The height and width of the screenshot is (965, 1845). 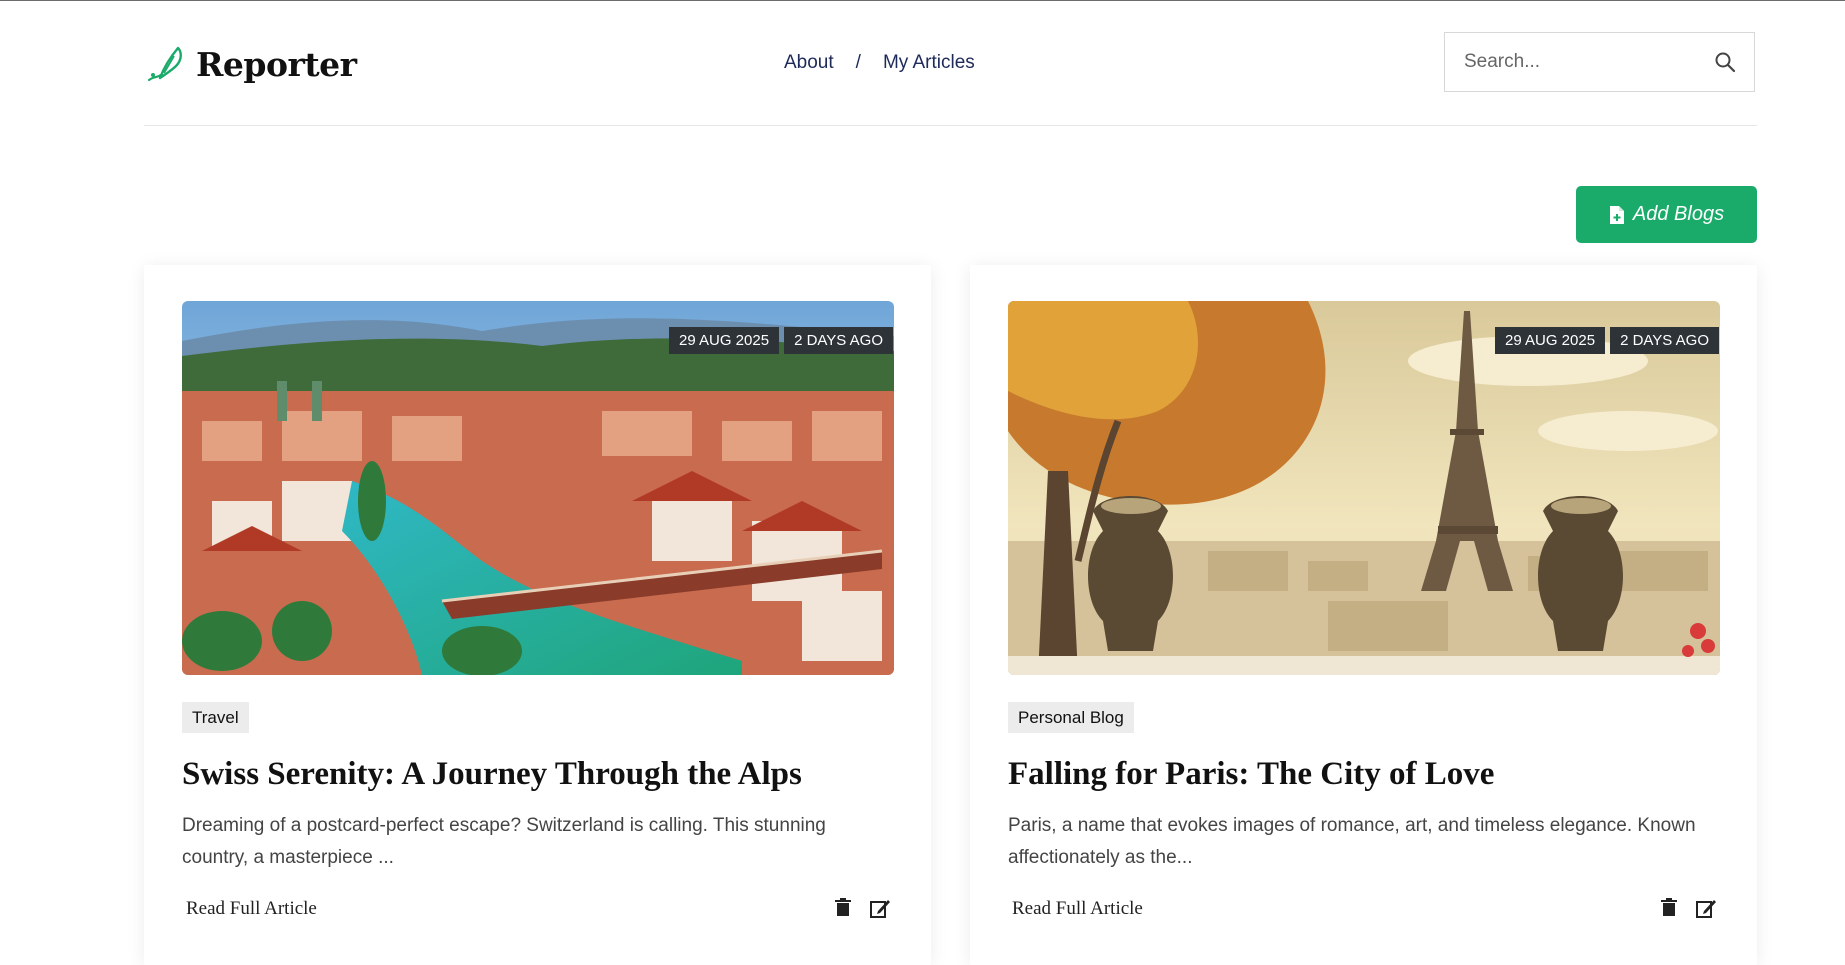 What do you see at coordinates (1616, 214) in the screenshot?
I see `file-plus-icon` at bounding box center [1616, 214].